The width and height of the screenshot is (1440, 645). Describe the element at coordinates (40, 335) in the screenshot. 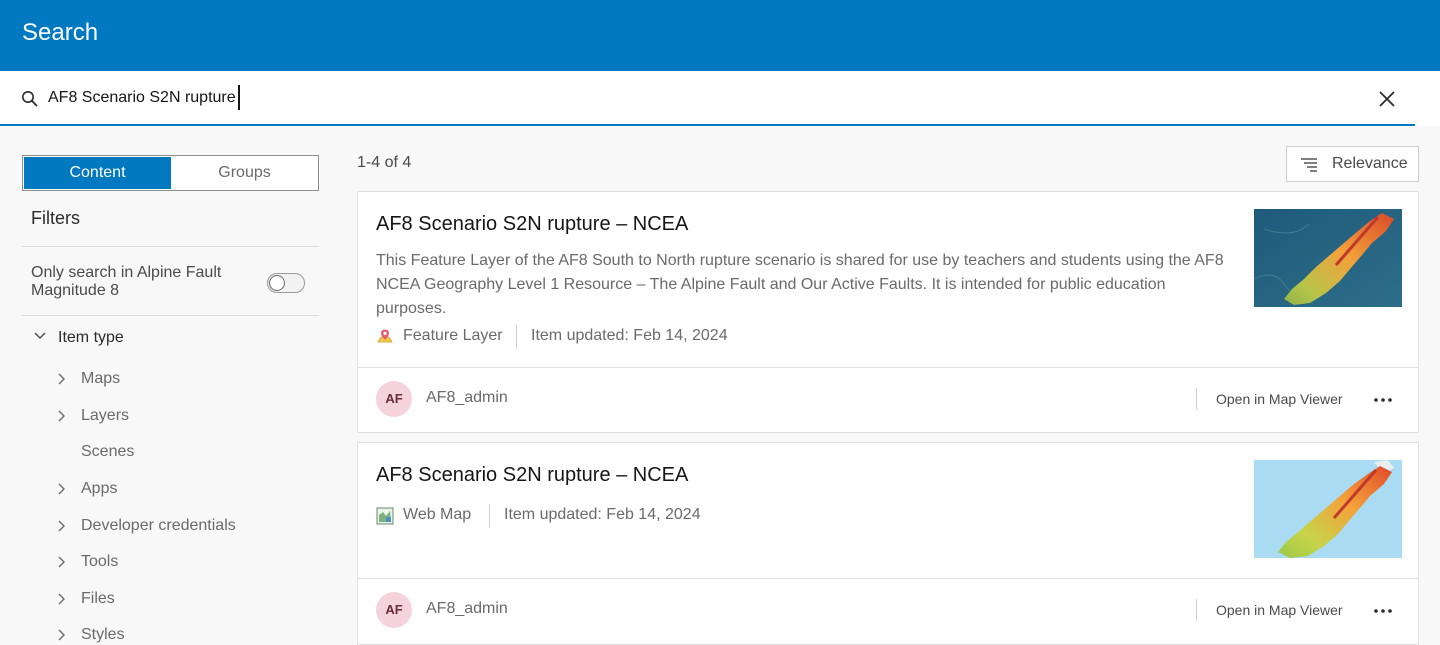

I see `chevron-down-icon` at that location.